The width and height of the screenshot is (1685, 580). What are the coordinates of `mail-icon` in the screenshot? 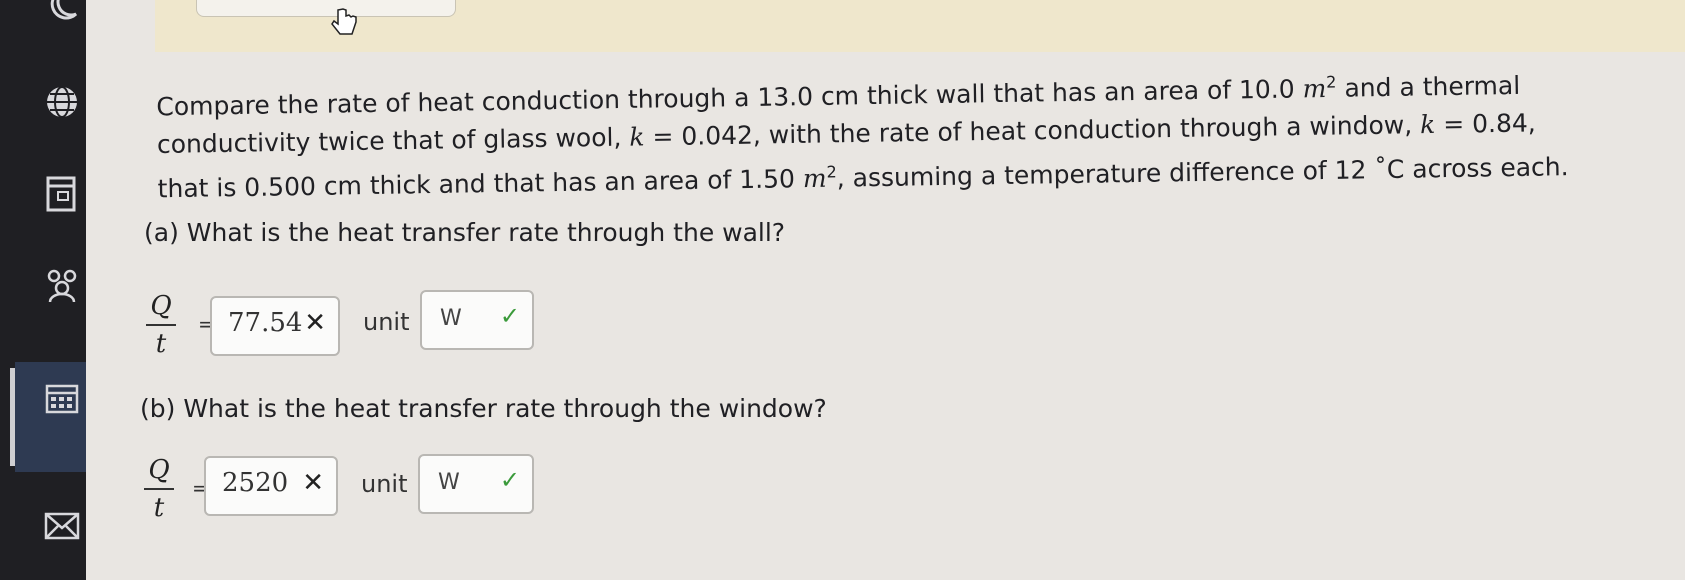 It's located at (62, 526).